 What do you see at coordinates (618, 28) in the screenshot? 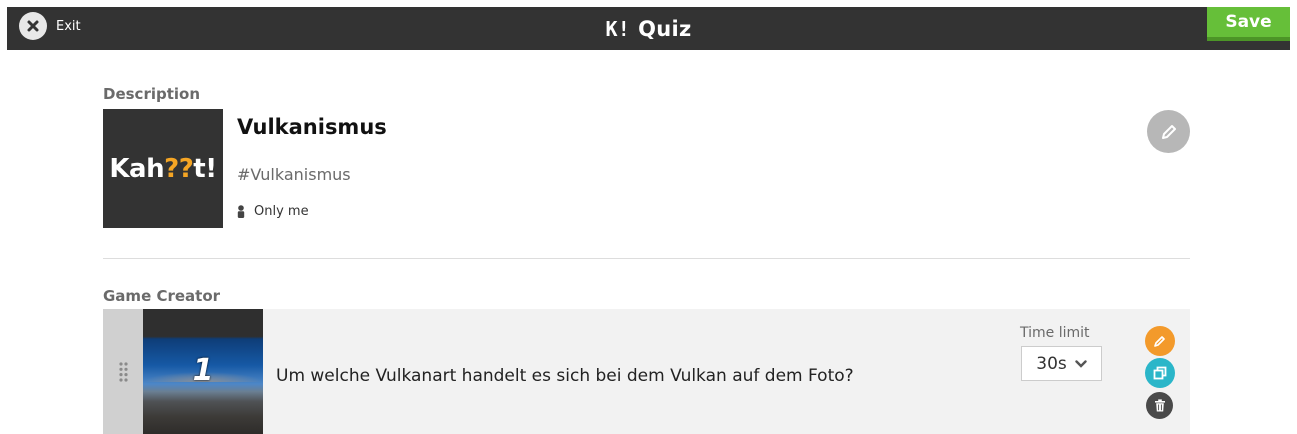
I see `kahoot-logo: K!` at bounding box center [618, 28].